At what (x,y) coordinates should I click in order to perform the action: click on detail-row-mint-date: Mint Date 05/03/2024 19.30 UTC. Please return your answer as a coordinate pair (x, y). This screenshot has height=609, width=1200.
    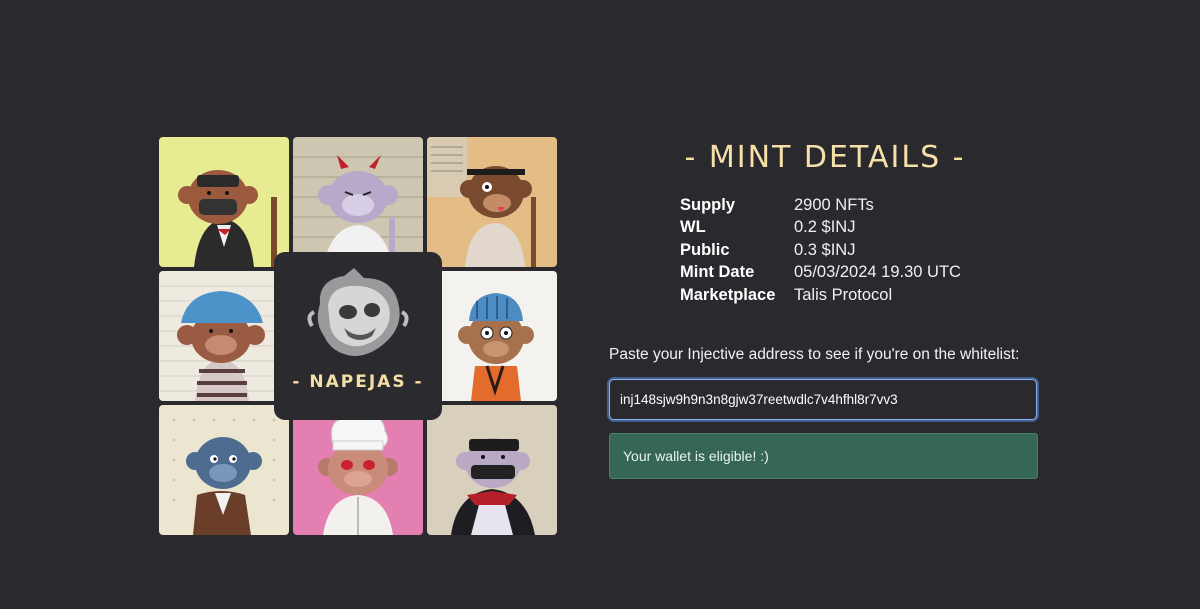
    Looking at the image, I should click on (820, 273).